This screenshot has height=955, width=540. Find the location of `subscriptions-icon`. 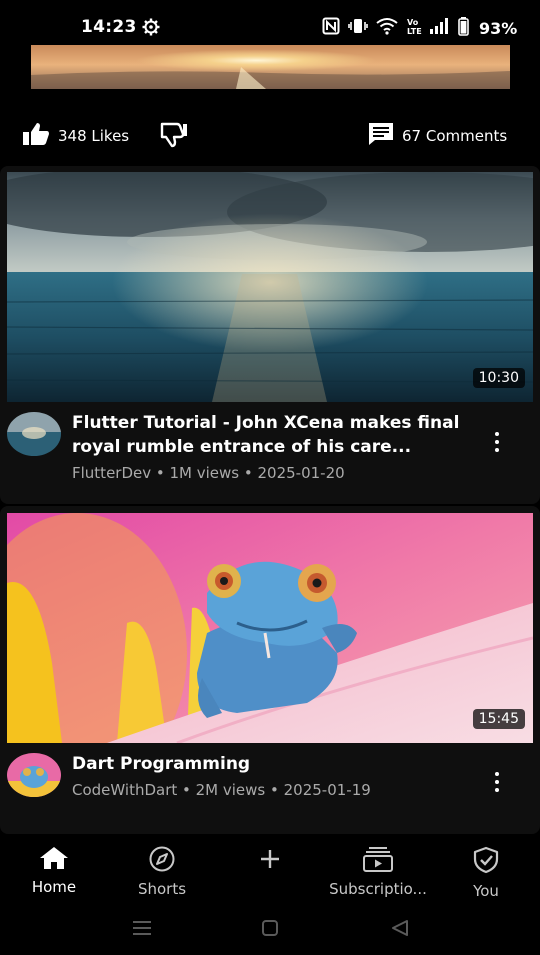

subscriptions-icon is located at coordinates (378, 861).